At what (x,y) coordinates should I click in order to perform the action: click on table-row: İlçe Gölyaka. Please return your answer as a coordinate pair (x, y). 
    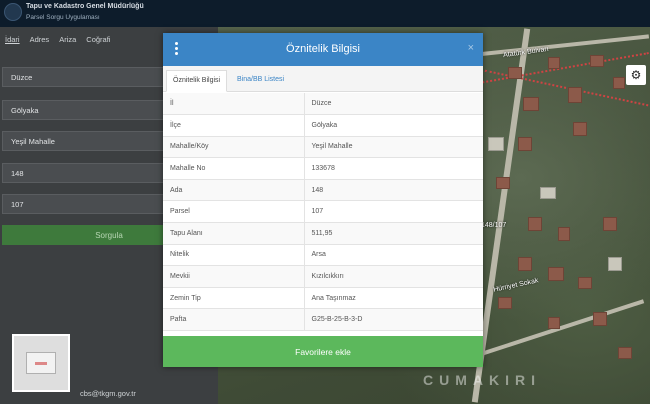
    Looking at the image, I should click on (323, 125).